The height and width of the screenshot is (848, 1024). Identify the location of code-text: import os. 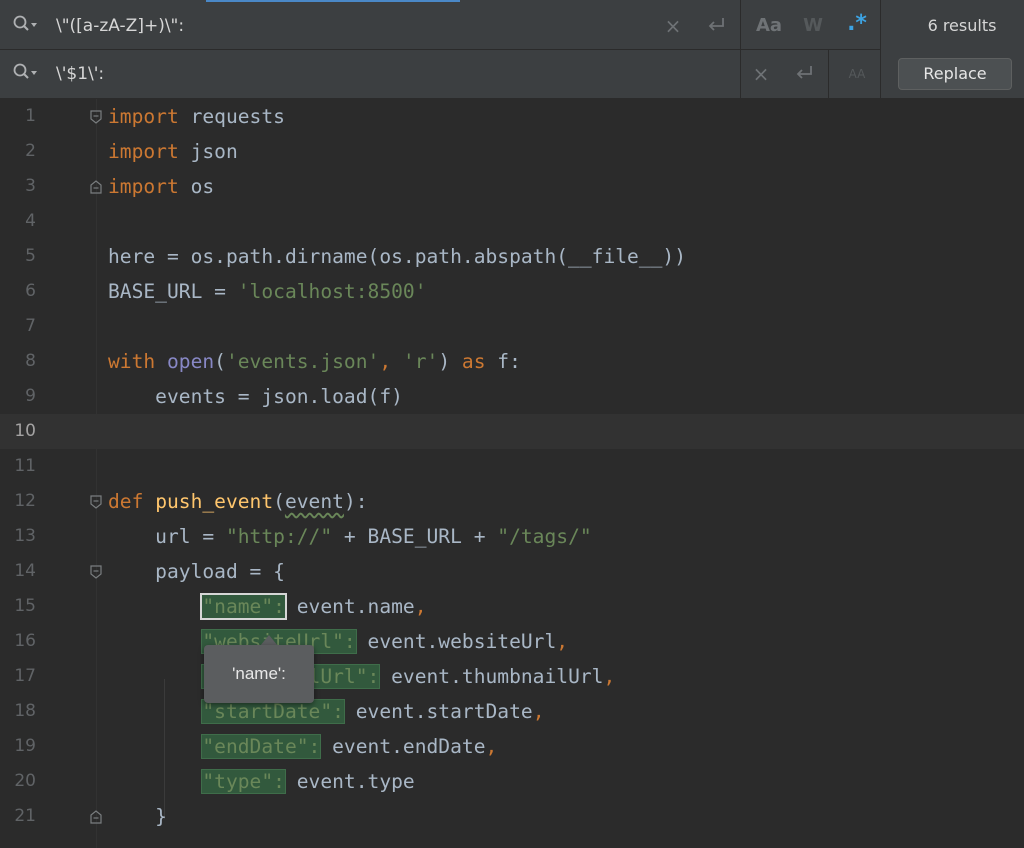
(161, 186).